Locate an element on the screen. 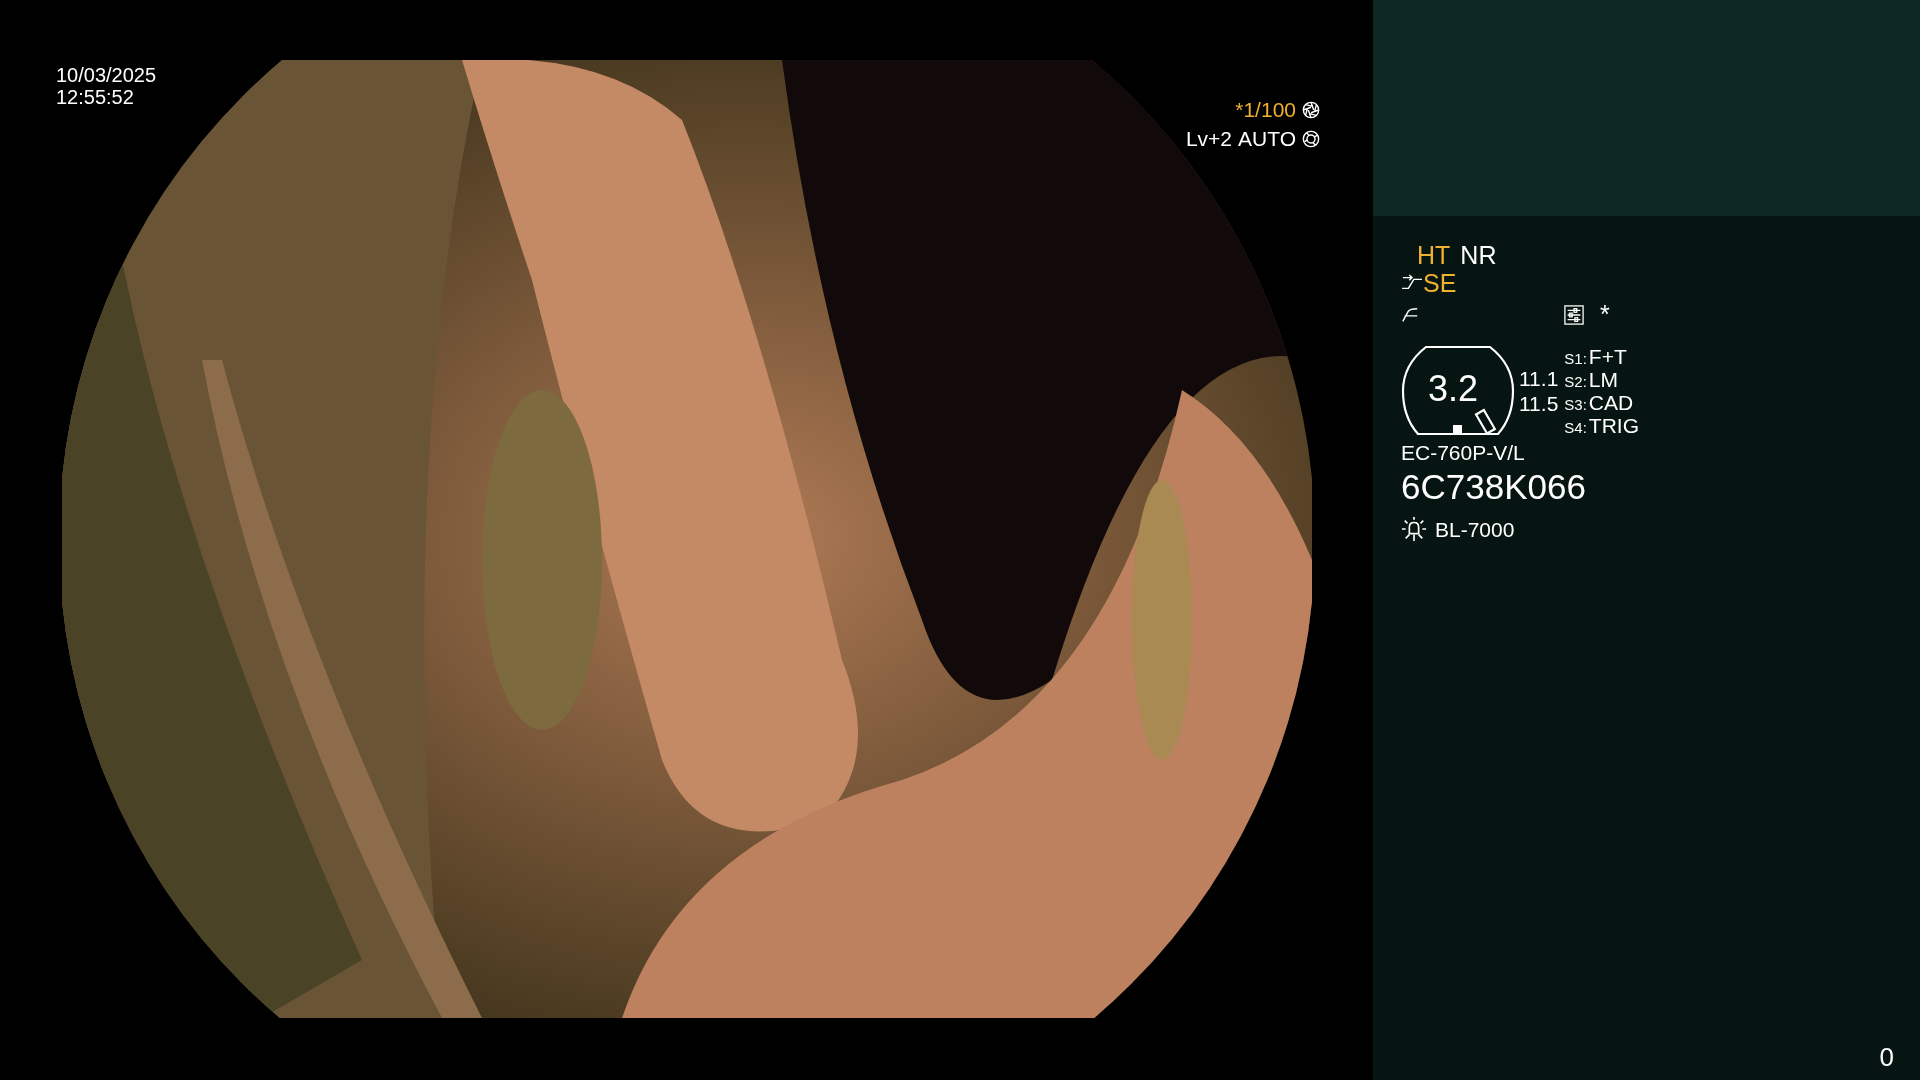 The image size is (1920, 1080). switch-key: S4: is located at coordinates (1575, 428).